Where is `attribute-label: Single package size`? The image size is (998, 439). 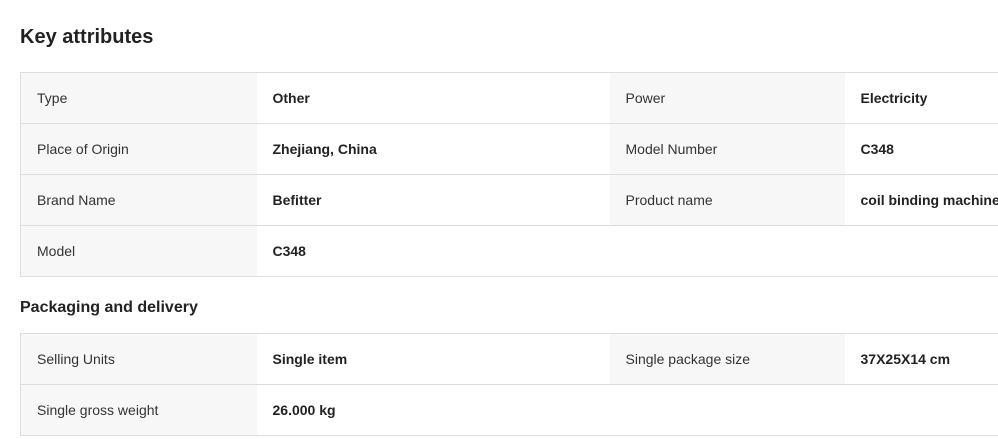 attribute-label: Single package size is located at coordinates (727, 359).